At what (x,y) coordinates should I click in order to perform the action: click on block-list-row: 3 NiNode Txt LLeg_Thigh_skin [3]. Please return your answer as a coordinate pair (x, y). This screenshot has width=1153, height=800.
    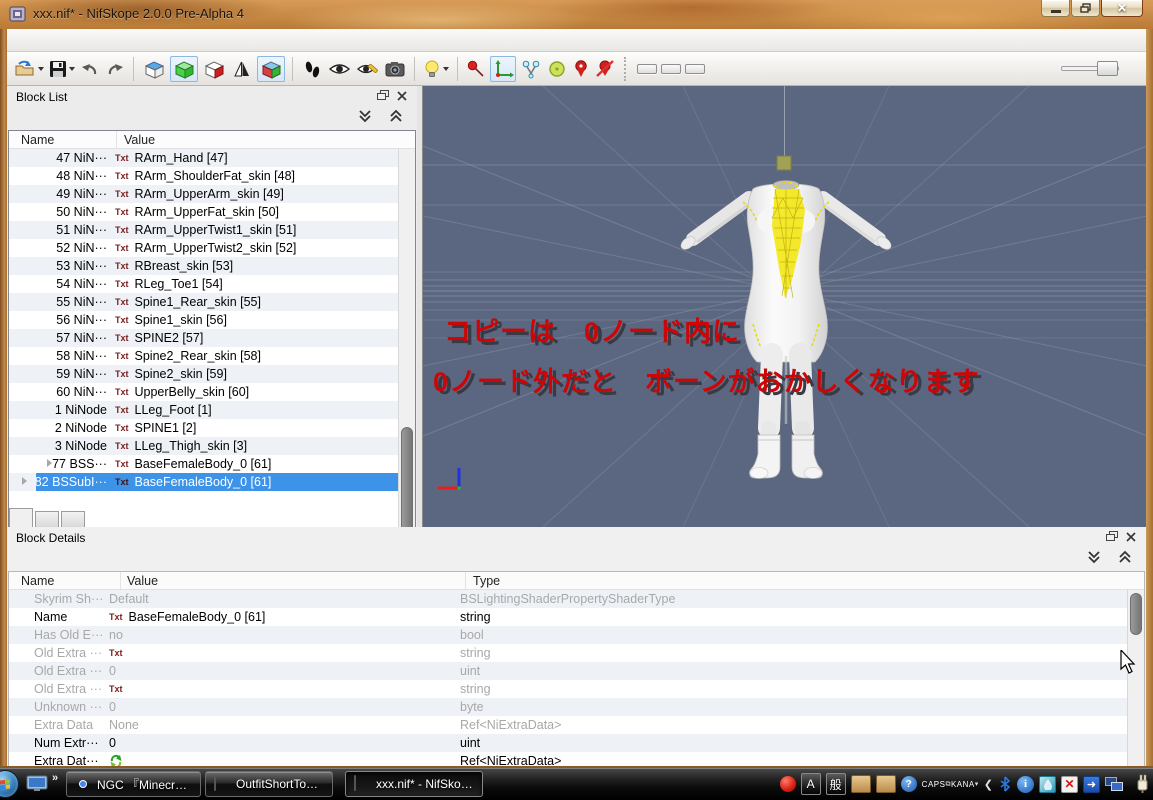
    Looking at the image, I should click on (203, 446).